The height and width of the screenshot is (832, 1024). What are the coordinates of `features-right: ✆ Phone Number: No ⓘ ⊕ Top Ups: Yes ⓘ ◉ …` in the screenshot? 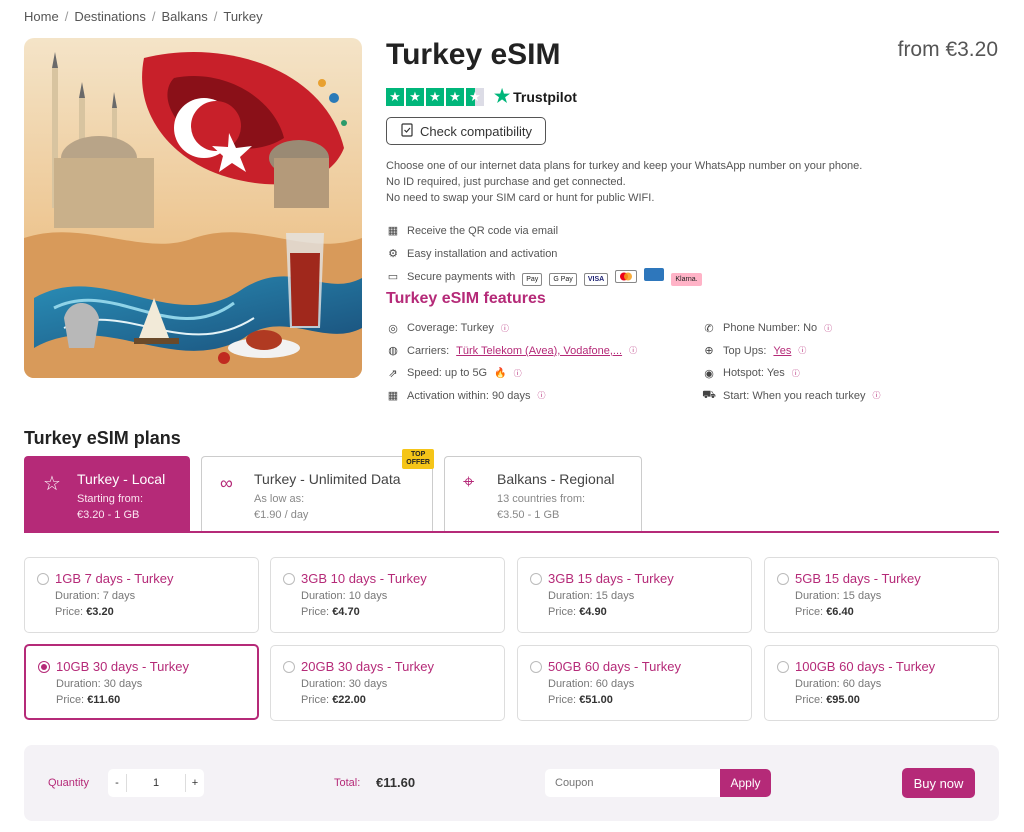 It's located at (791, 362).